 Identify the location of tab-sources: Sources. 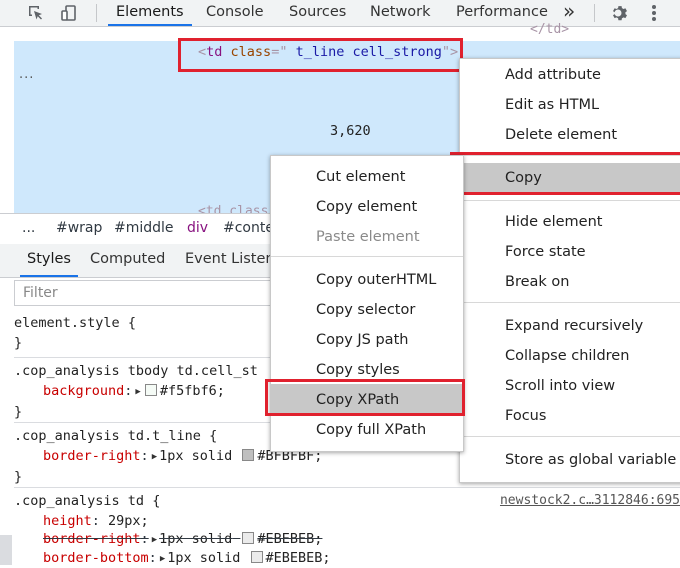
(317, 13).